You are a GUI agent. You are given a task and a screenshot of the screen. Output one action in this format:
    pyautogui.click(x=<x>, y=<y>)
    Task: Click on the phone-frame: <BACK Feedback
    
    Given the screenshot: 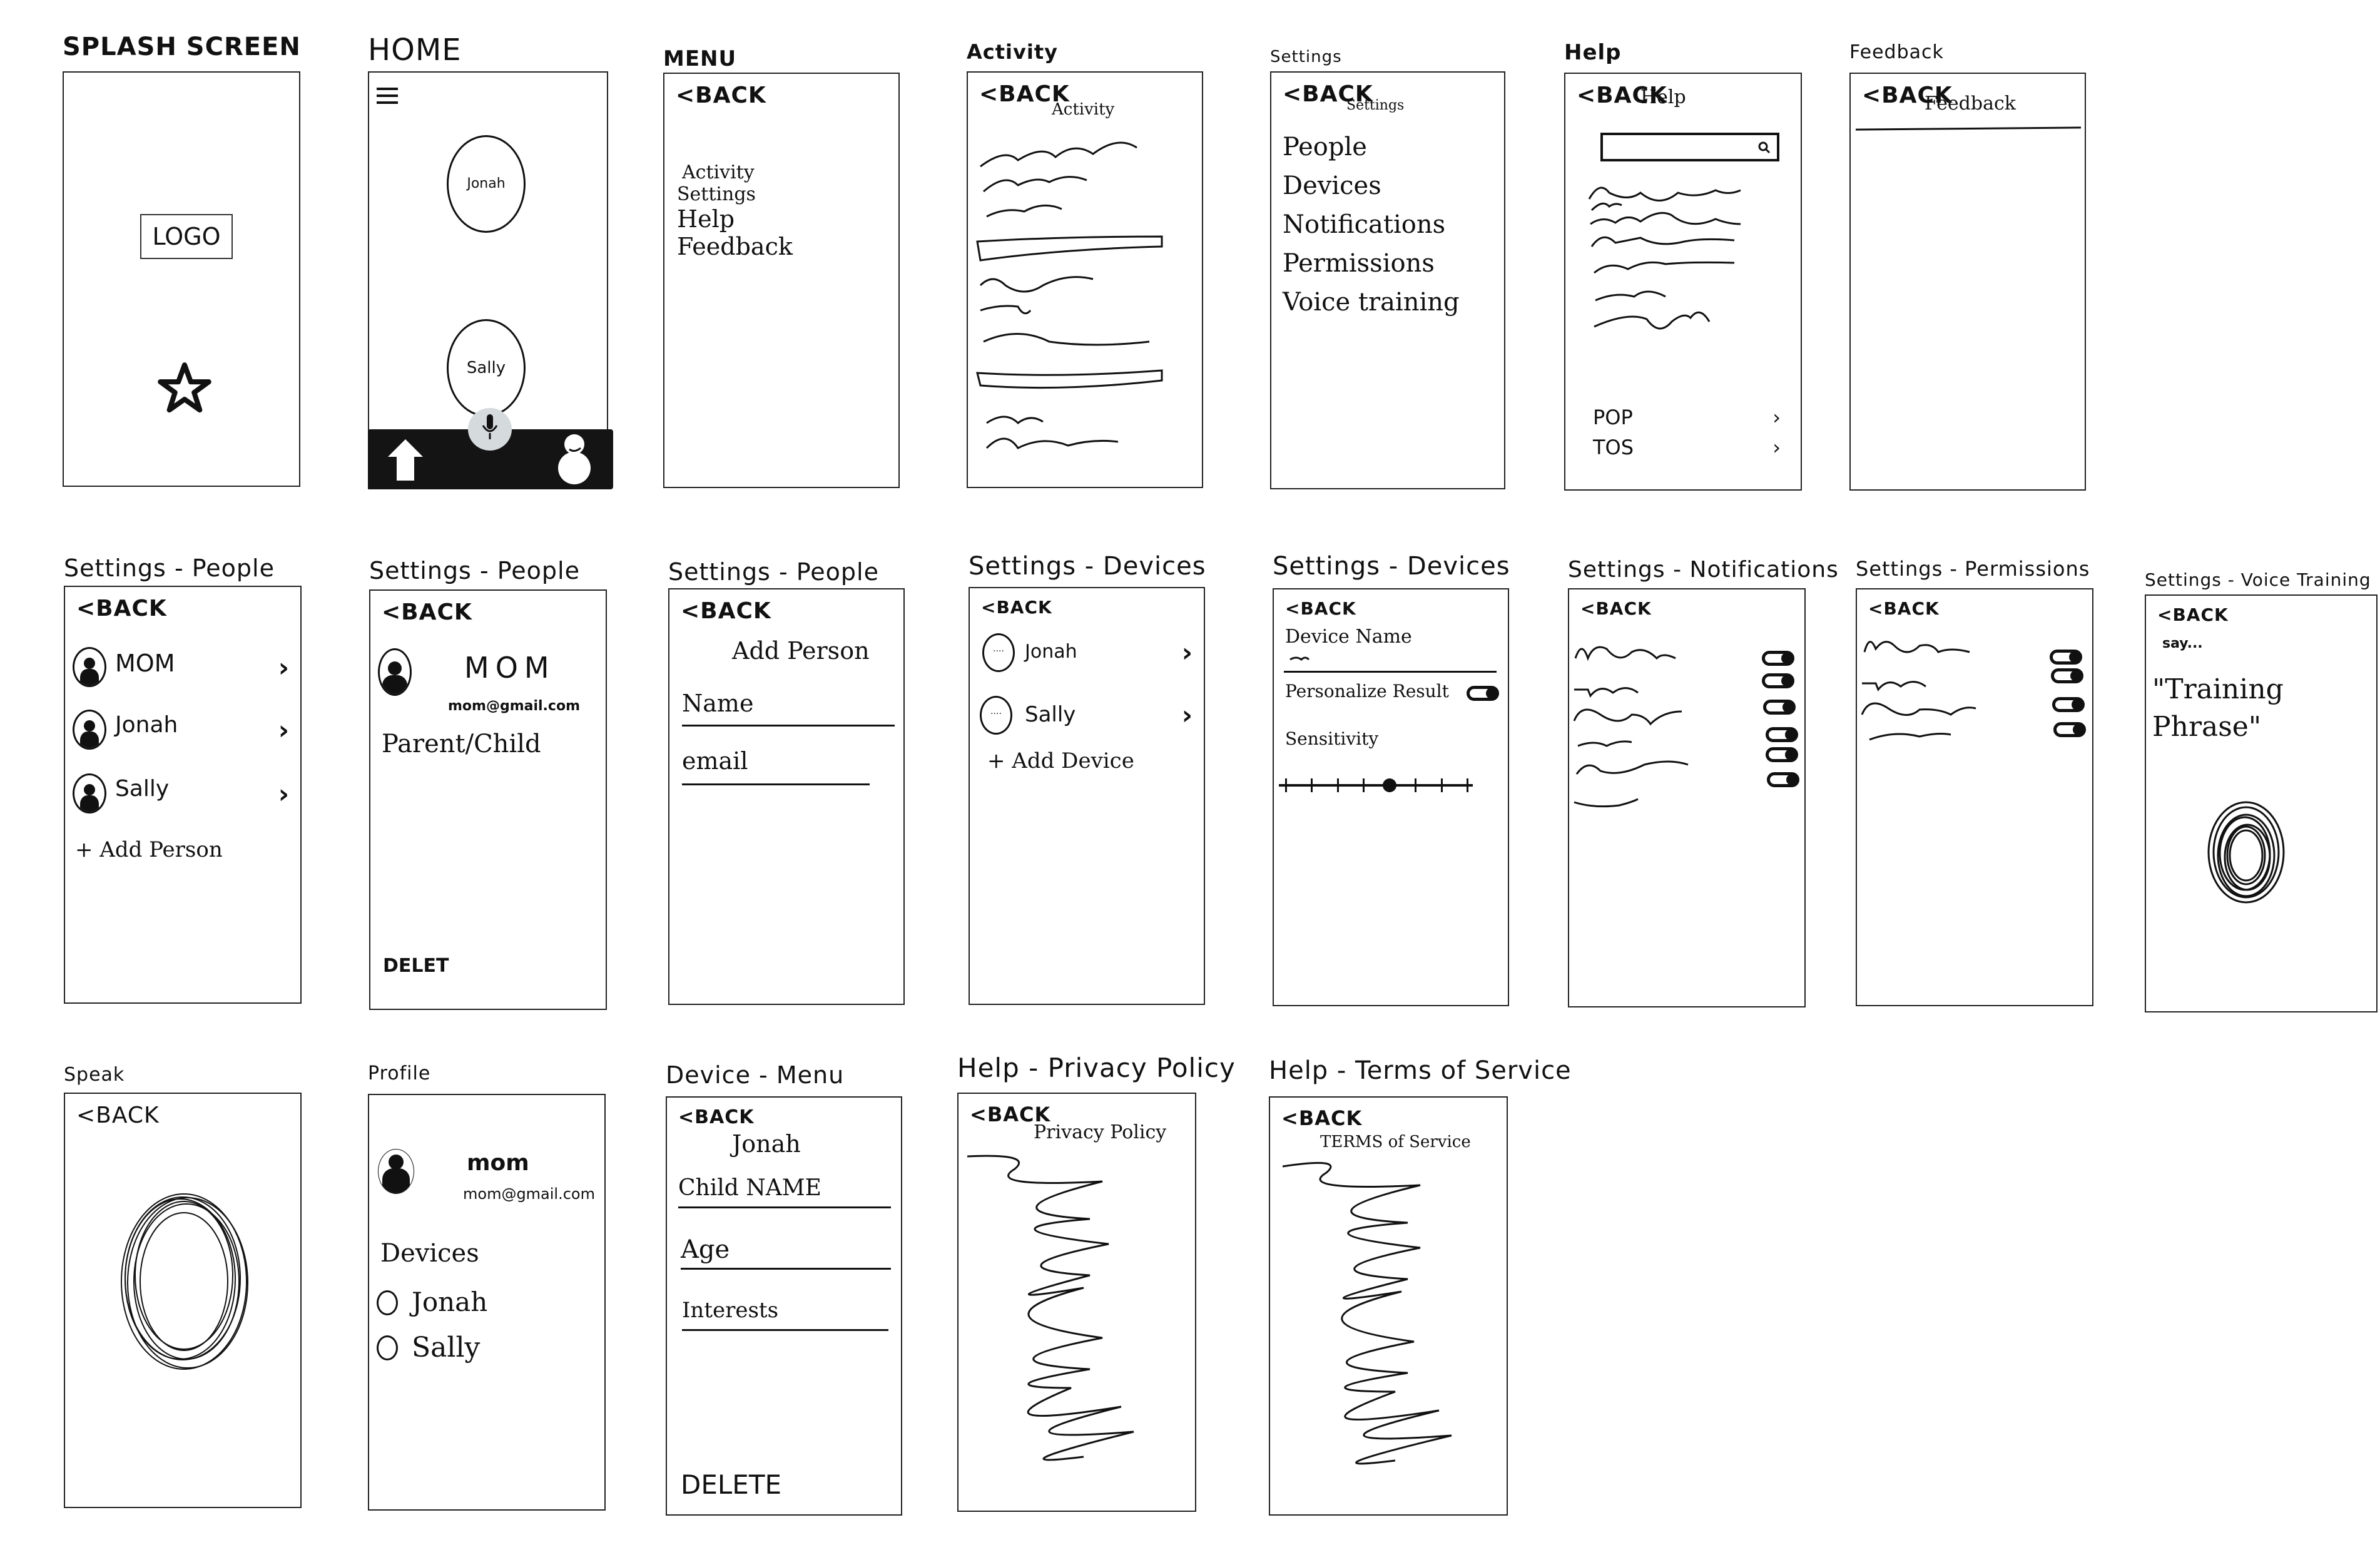 What is the action you would take?
    pyautogui.click(x=1968, y=282)
    